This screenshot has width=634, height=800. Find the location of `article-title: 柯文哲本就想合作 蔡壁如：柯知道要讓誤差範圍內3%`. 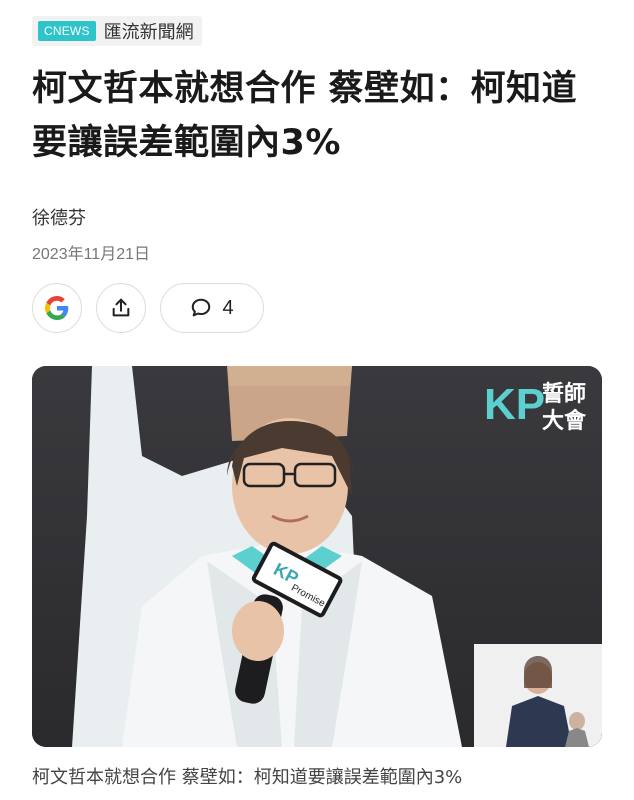

article-title: 柯文哲本就想合作 蔡壁如：柯知道要讓誤差範圍內3% is located at coordinates (305, 116).